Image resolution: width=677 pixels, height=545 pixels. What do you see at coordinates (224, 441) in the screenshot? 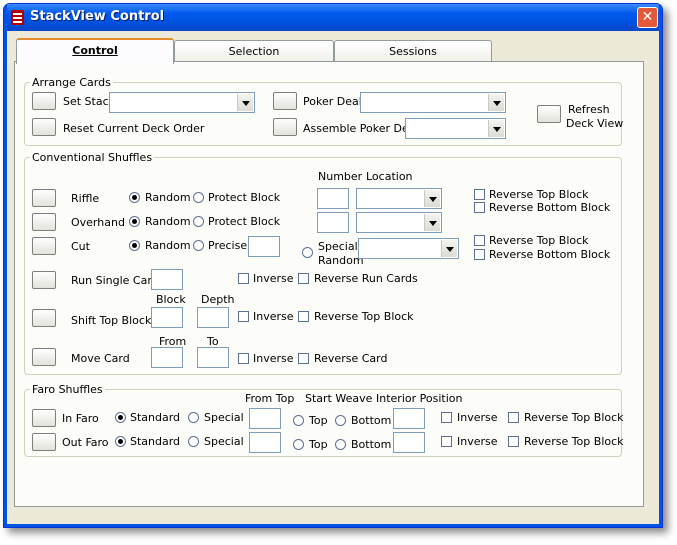
I see `out-faro-special-label: Special` at bounding box center [224, 441].